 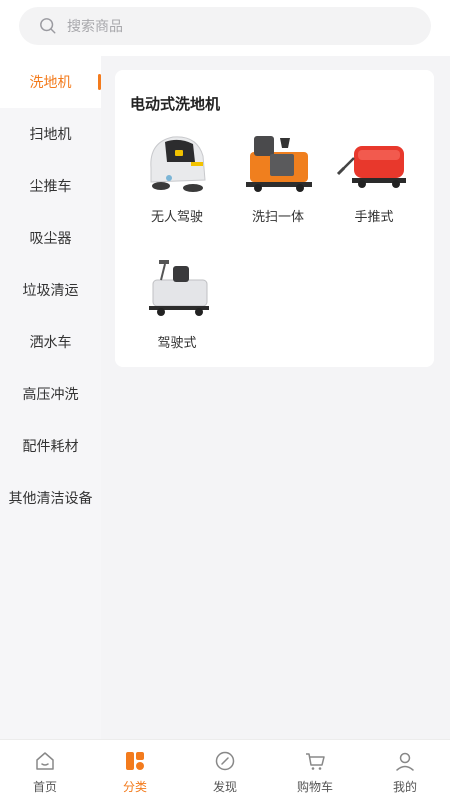 I want to click on product-label: 驾驶式, so click(x=177, y=343).